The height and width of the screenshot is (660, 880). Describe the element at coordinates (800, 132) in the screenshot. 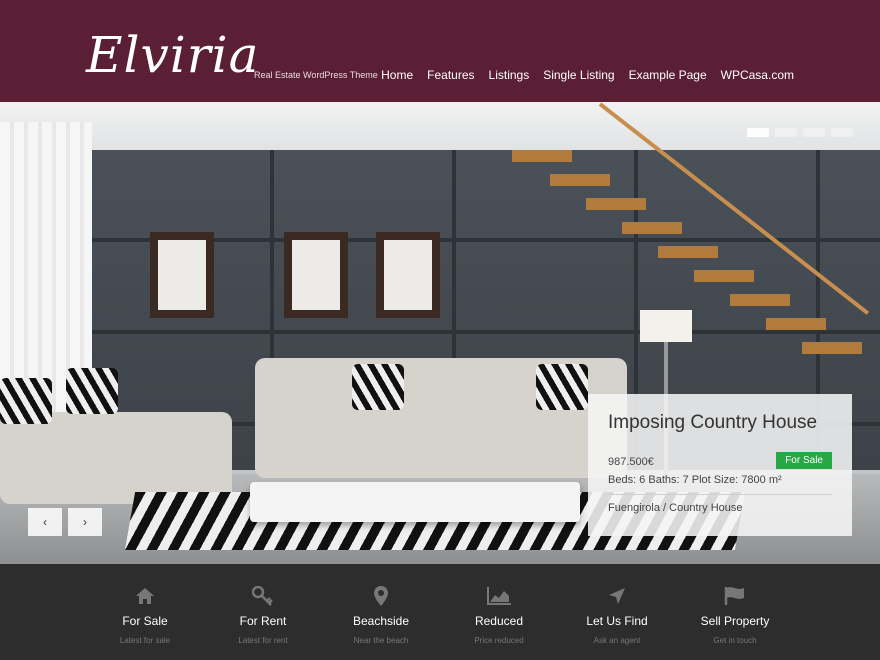

I see `slider-pager` at that location.